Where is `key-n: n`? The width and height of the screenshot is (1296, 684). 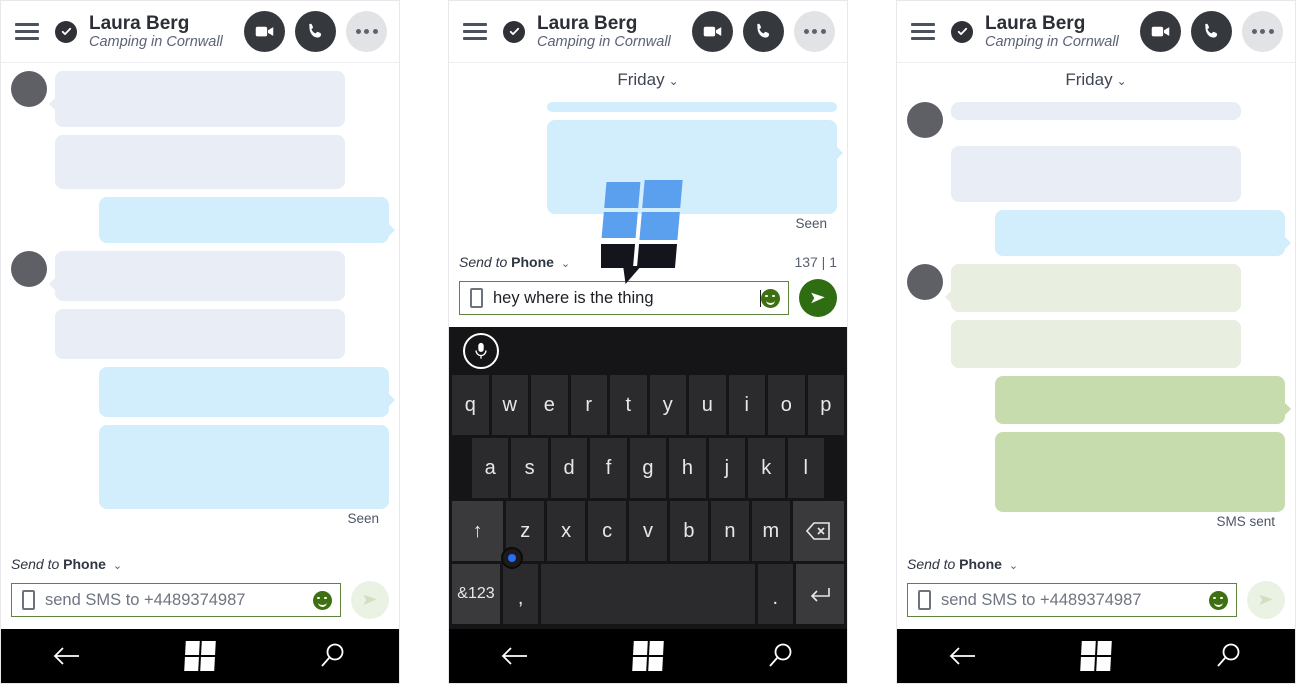
key-n: n is located at coordinates (729, 531).